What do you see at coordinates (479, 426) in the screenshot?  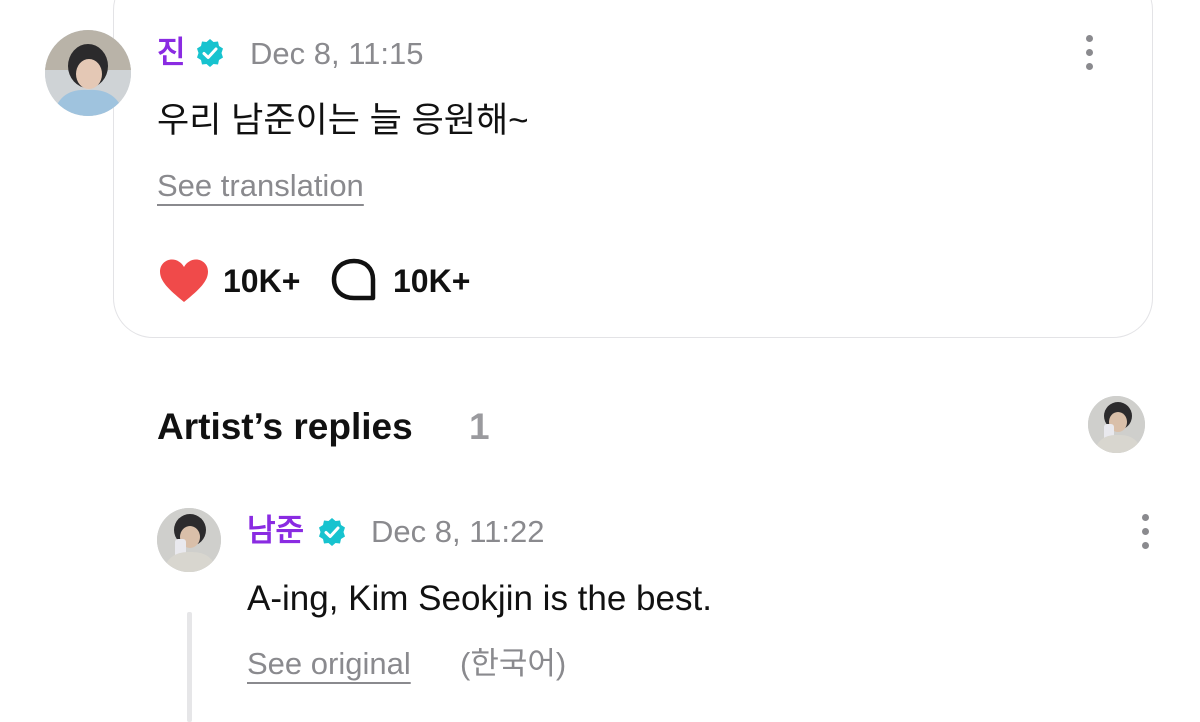 I see `artist-replies-count: 1` at bounding box center [479, 426].